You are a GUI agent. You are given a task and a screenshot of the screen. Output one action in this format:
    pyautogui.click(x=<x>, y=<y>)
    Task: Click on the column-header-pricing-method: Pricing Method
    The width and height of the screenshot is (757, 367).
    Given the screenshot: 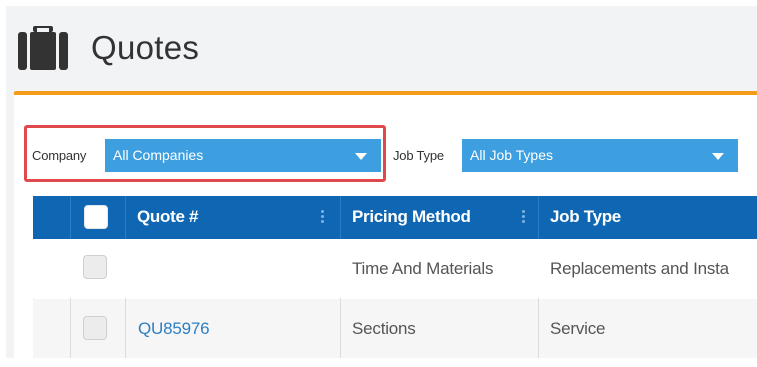 What is the action you would take?
    pyautogui.click(x=411, y=217)
    